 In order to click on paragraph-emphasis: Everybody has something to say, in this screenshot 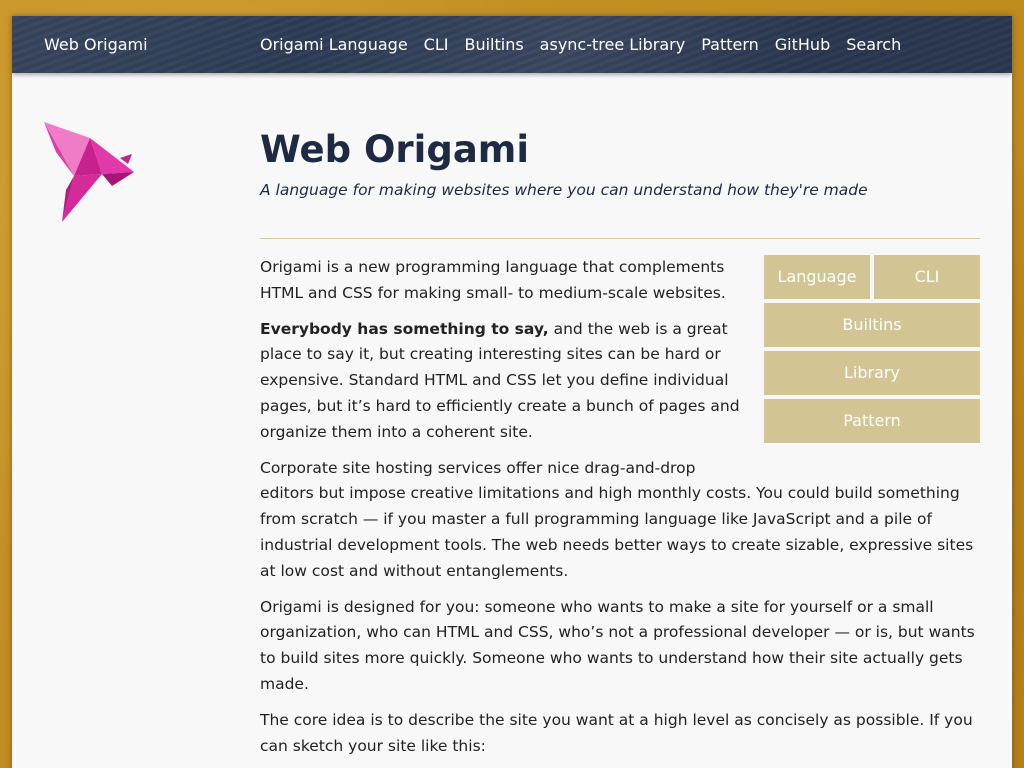, I will do `click(404, 328)`.